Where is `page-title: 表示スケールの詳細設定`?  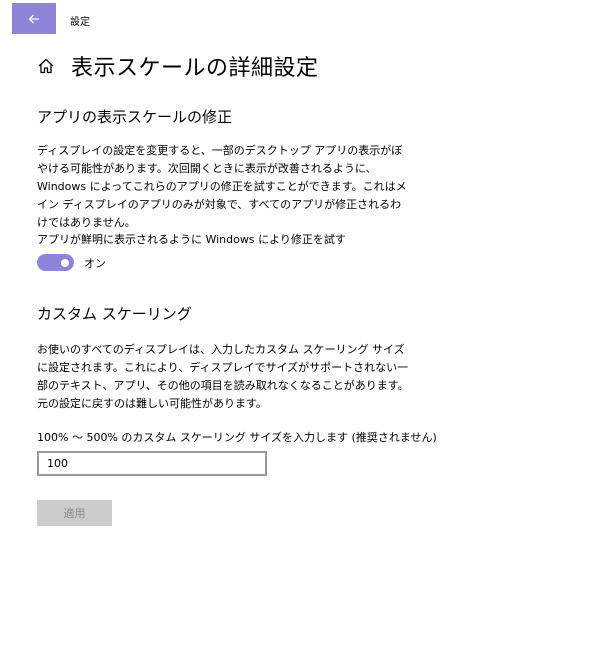 page-title: 表示スケールの詳細設定 is located at coordinates (195, 68).